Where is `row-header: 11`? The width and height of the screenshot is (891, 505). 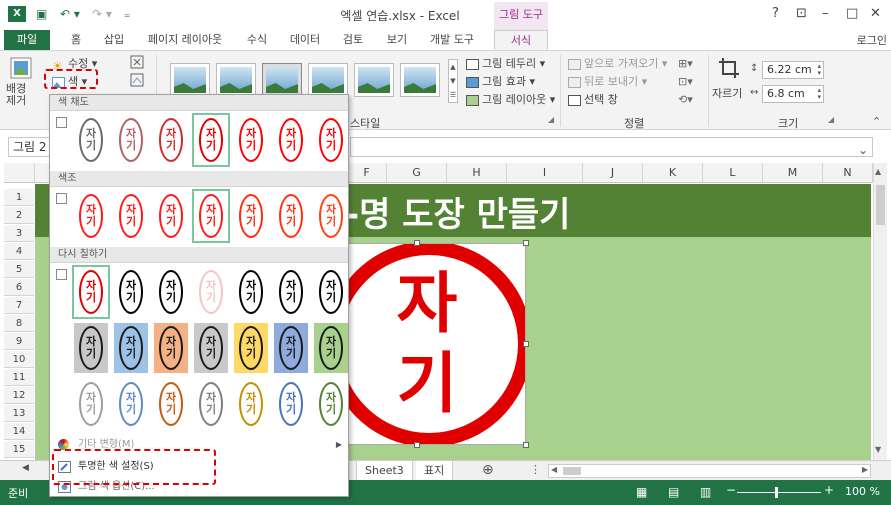
row-header: 11 is located at coordinates (19, 377).